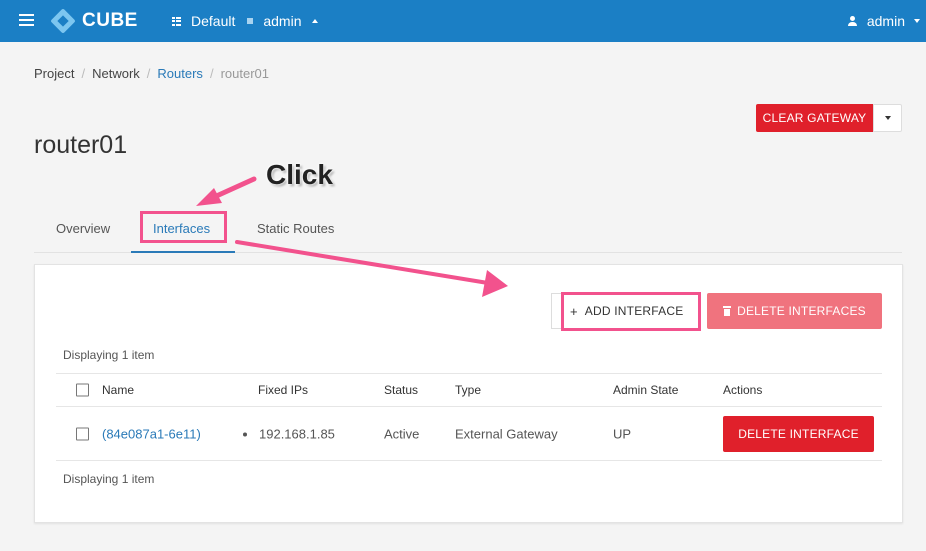 The image size is (926, 551). Describe the element at coordinates (463, 21) in the screenshot. I see `top-navbar: CUBE Default admin admin` at that location.